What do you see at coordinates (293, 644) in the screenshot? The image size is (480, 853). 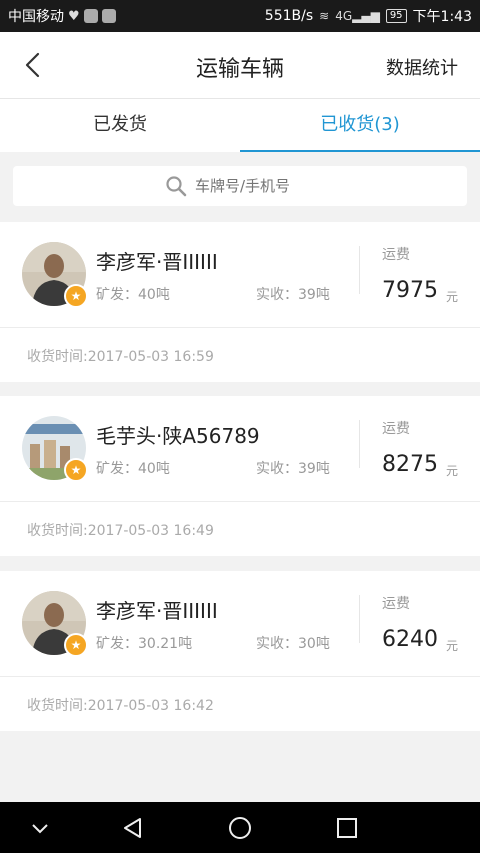 I see `received-weight: 实收：30吨` at bounding box center [293, 644].